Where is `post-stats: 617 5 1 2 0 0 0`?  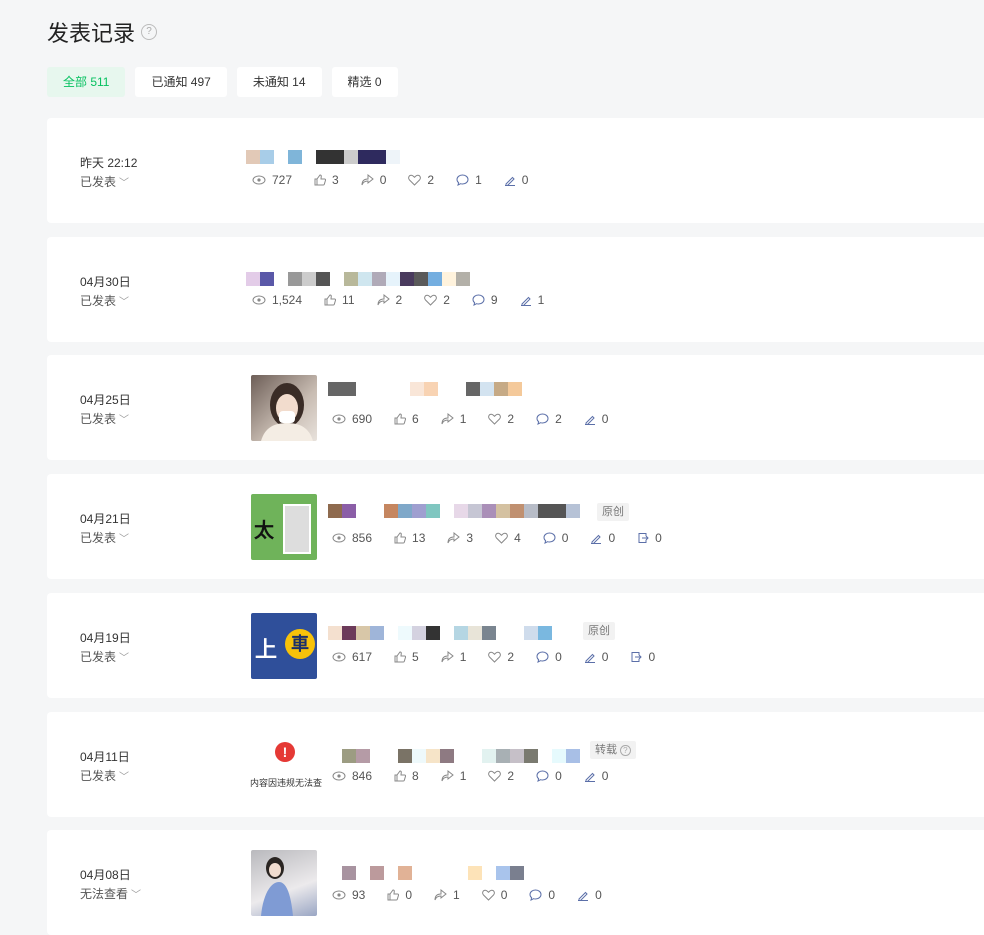
post-stats: 617 5 1 2 0 0 0 is located at coordinates (504, 657).